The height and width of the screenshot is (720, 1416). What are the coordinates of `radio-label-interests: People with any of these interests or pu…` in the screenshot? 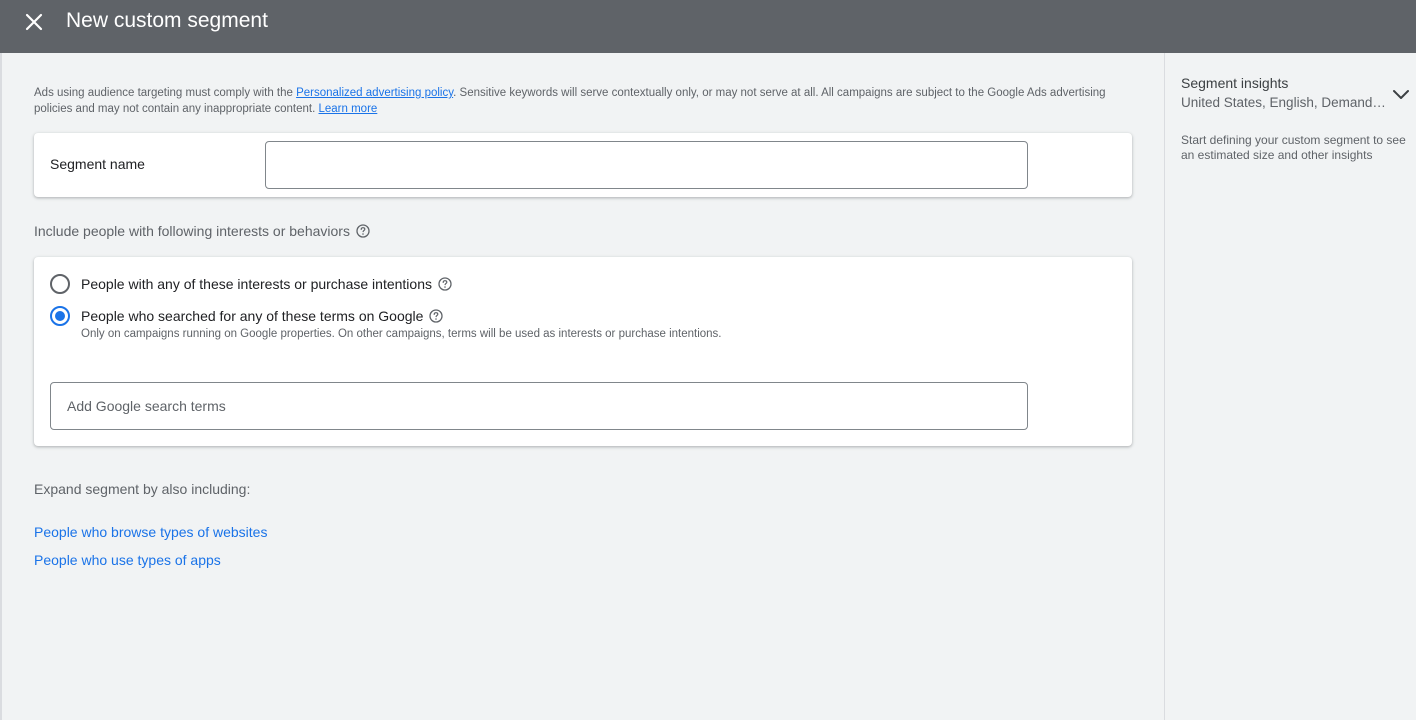 It's located at (266, 284).